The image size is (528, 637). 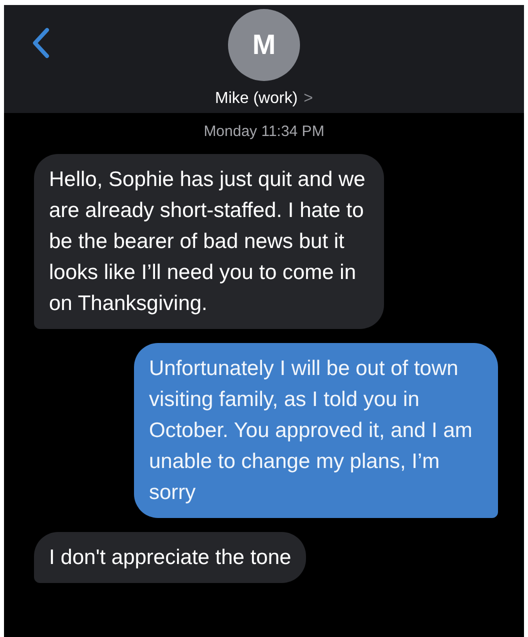 What do you see at coordinates (264, 45) in the screenshot?
I see `contact-avatar: M` at bounding box center [264, 45].